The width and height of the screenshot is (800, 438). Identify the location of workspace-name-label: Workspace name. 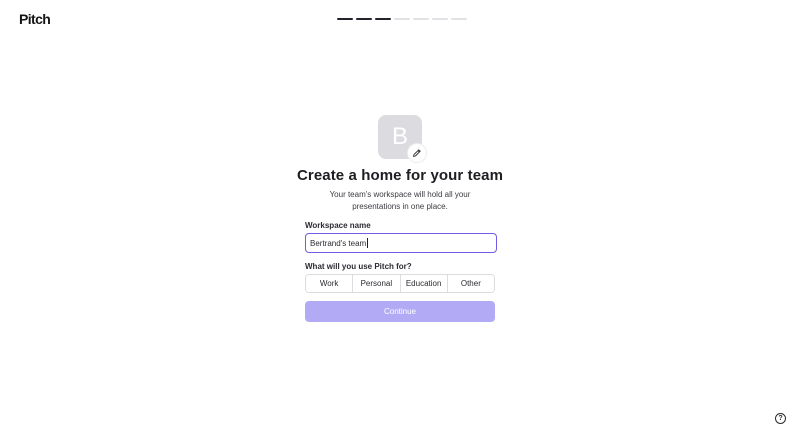
(338, 225).